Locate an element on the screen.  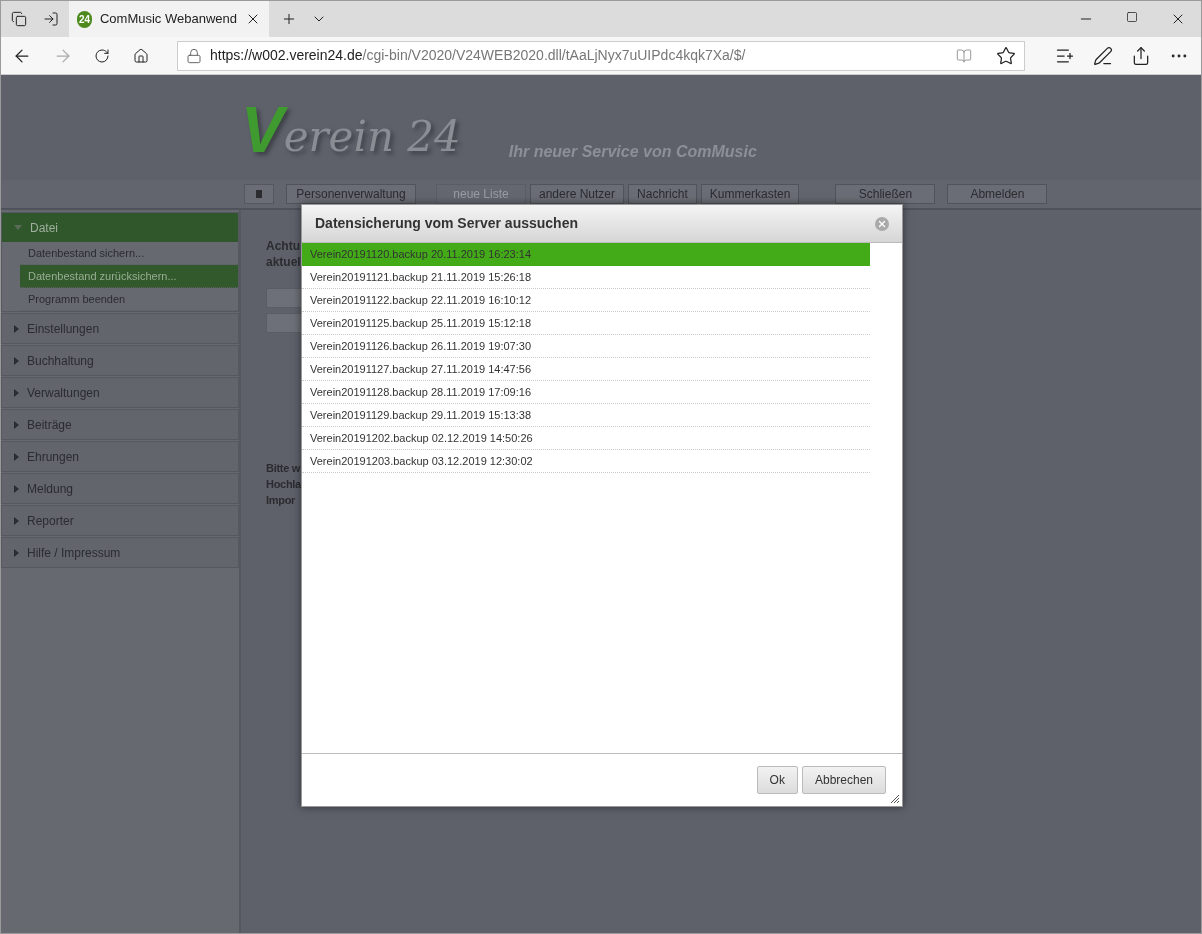
instruction-text: Impor is located at coordinates (281, 500).